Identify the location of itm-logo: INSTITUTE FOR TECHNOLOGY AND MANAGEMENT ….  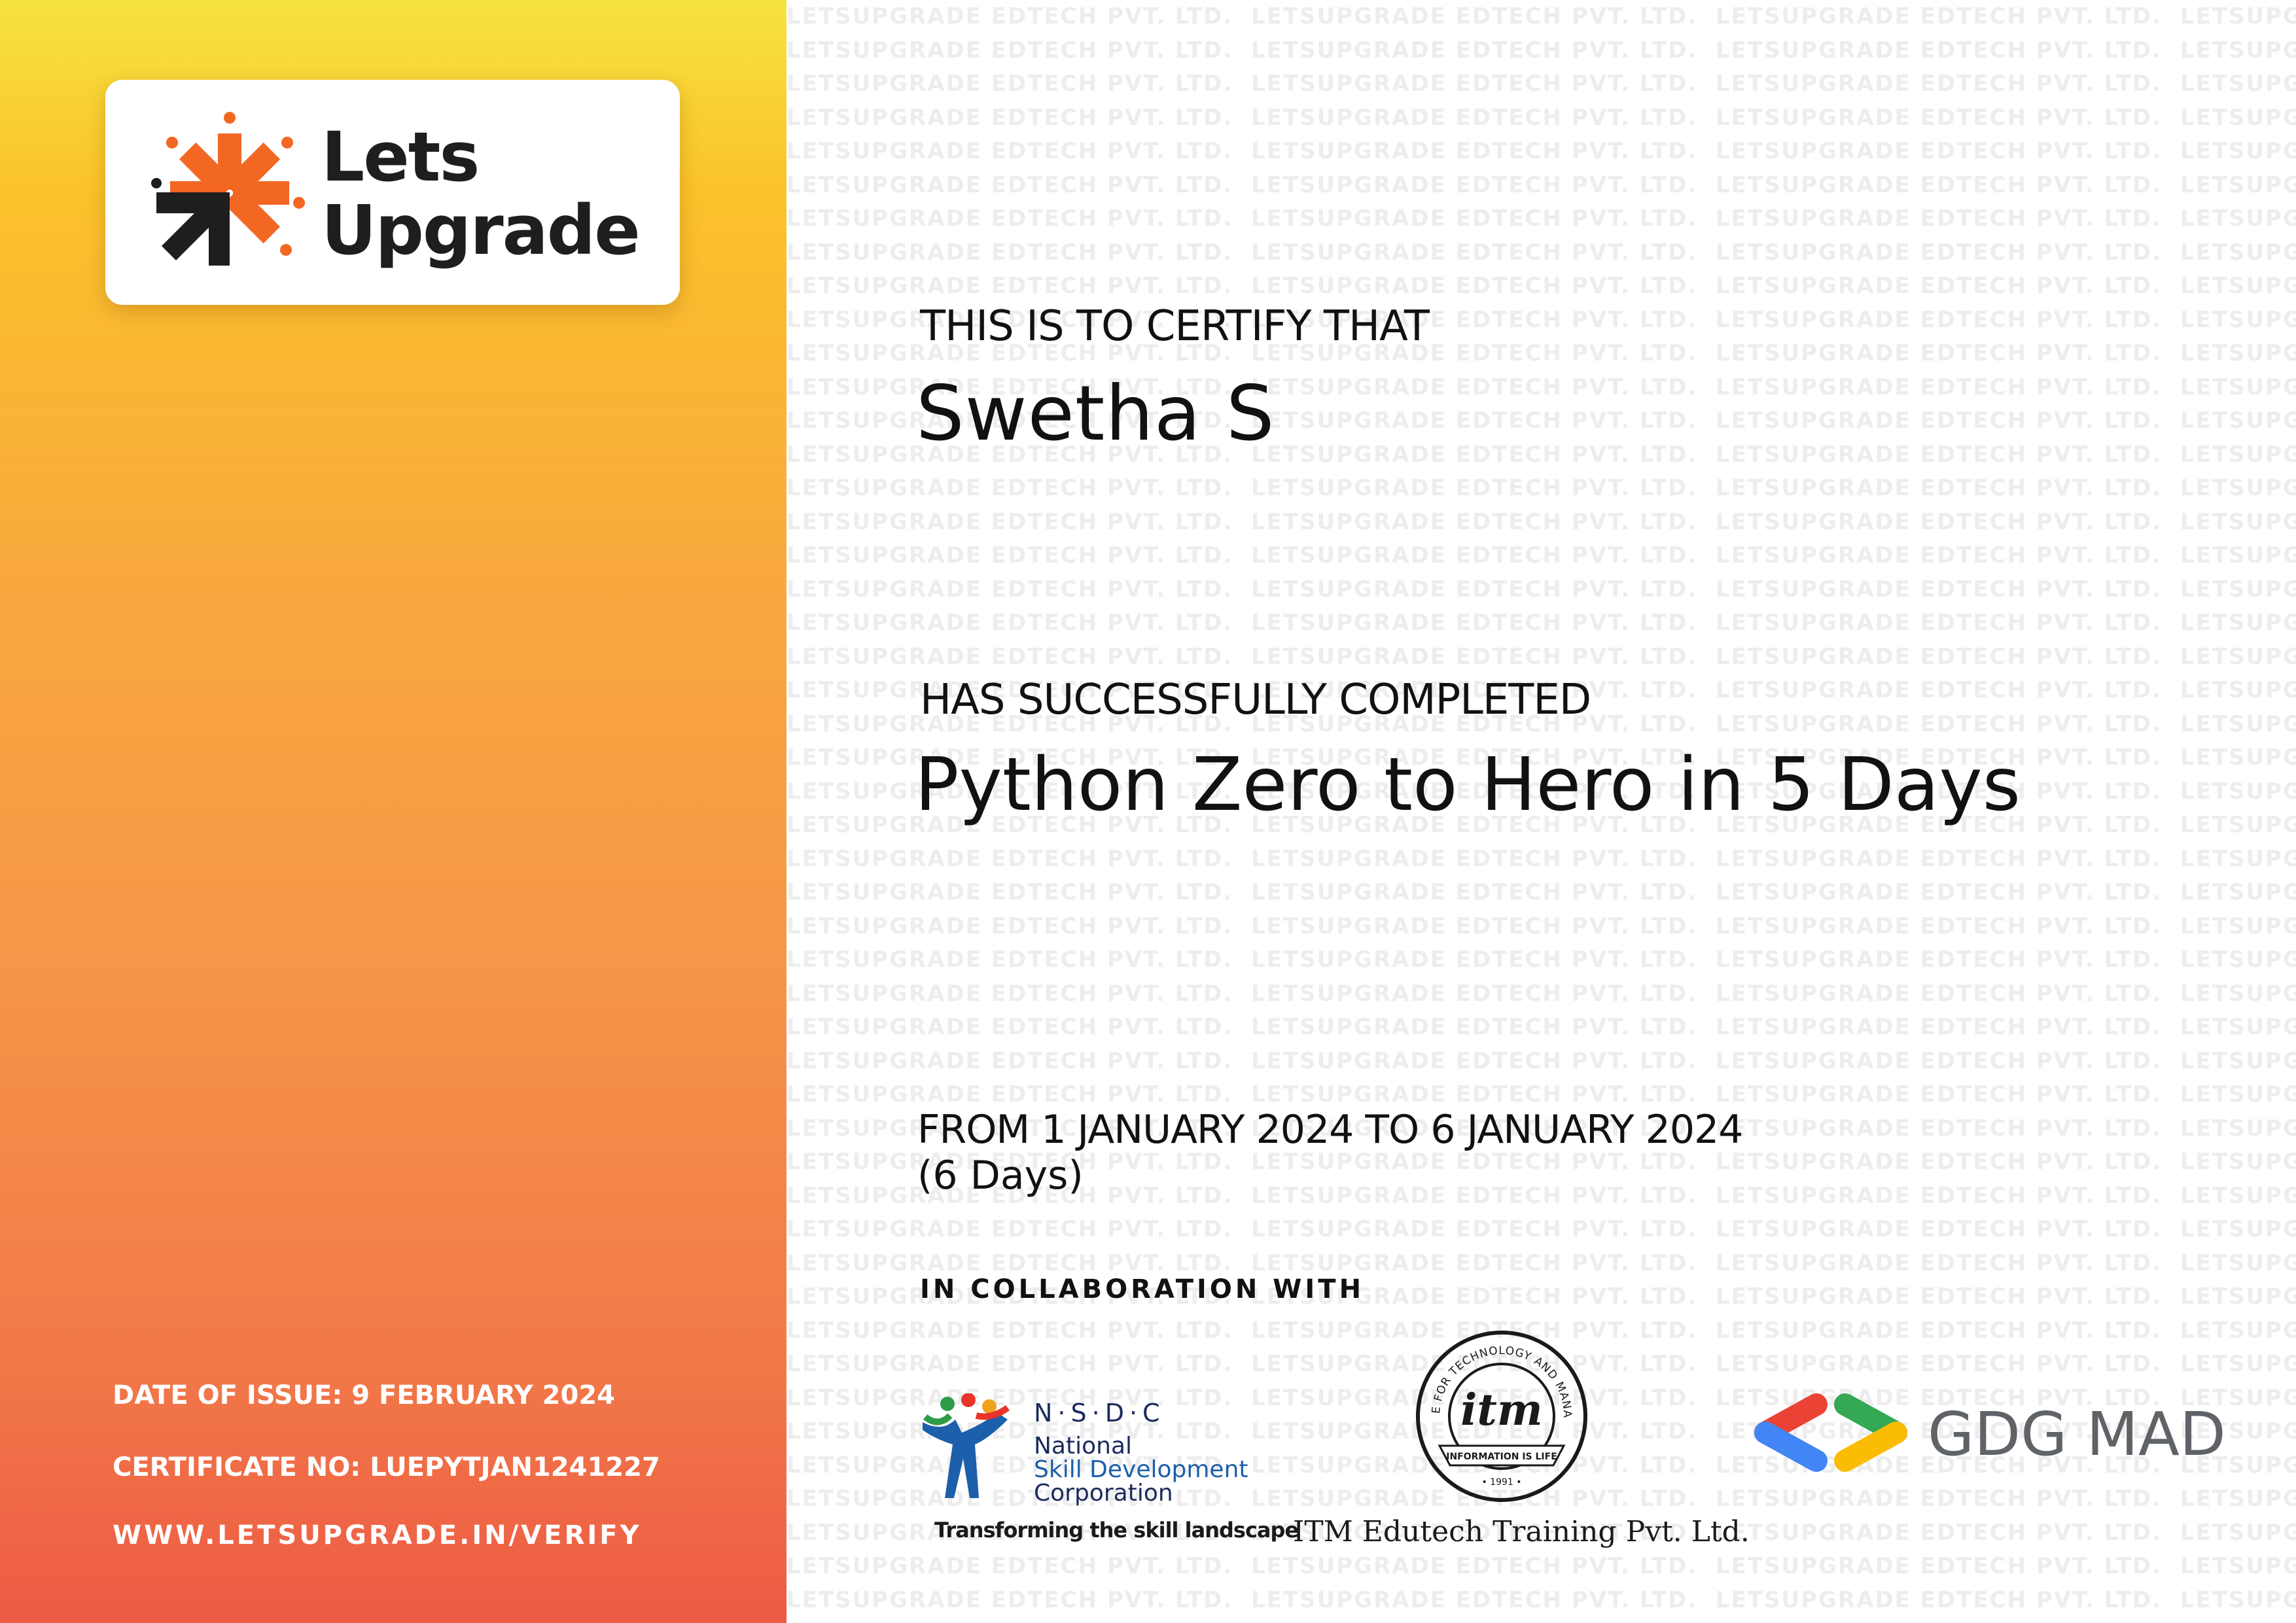
(1520, 1445).